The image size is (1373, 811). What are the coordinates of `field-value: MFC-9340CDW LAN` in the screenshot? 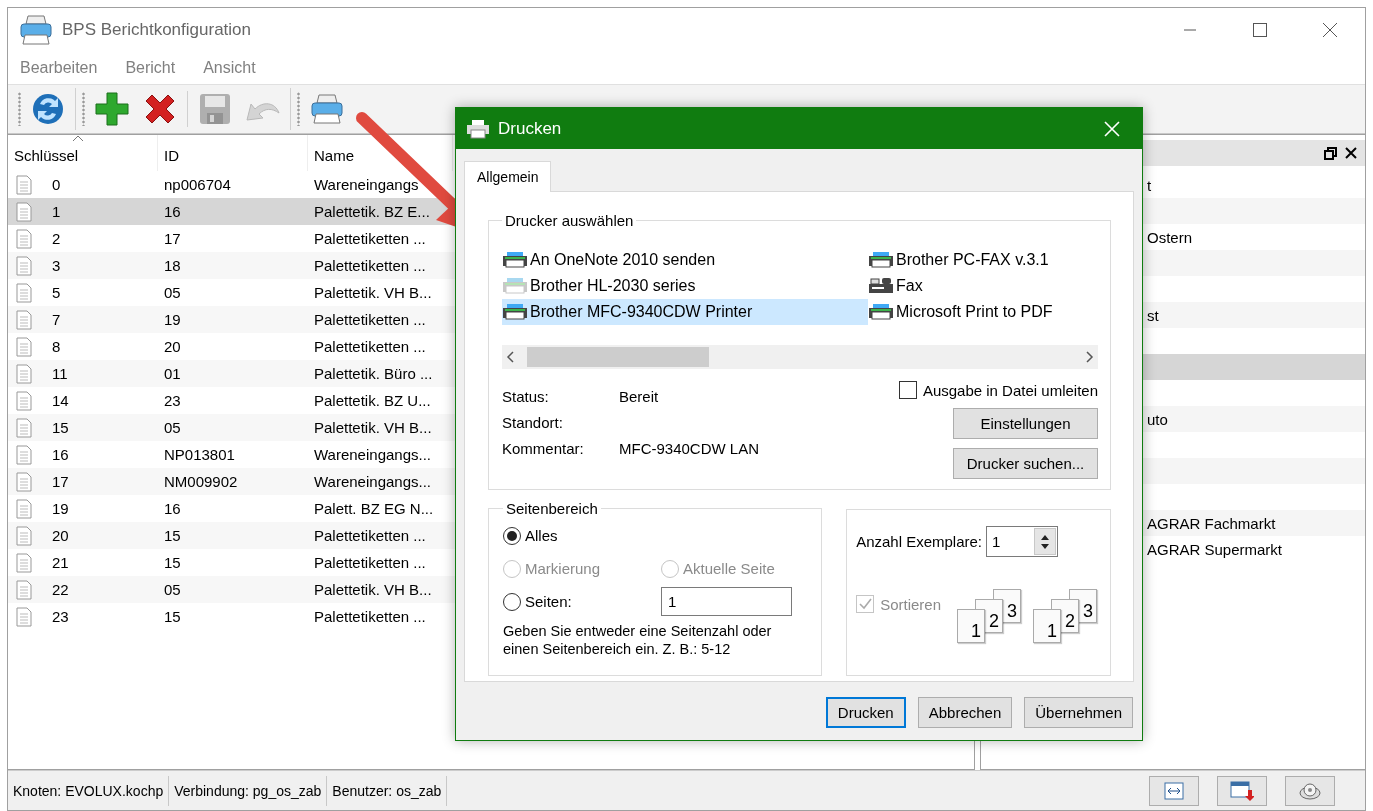 It's located at (689, 448).